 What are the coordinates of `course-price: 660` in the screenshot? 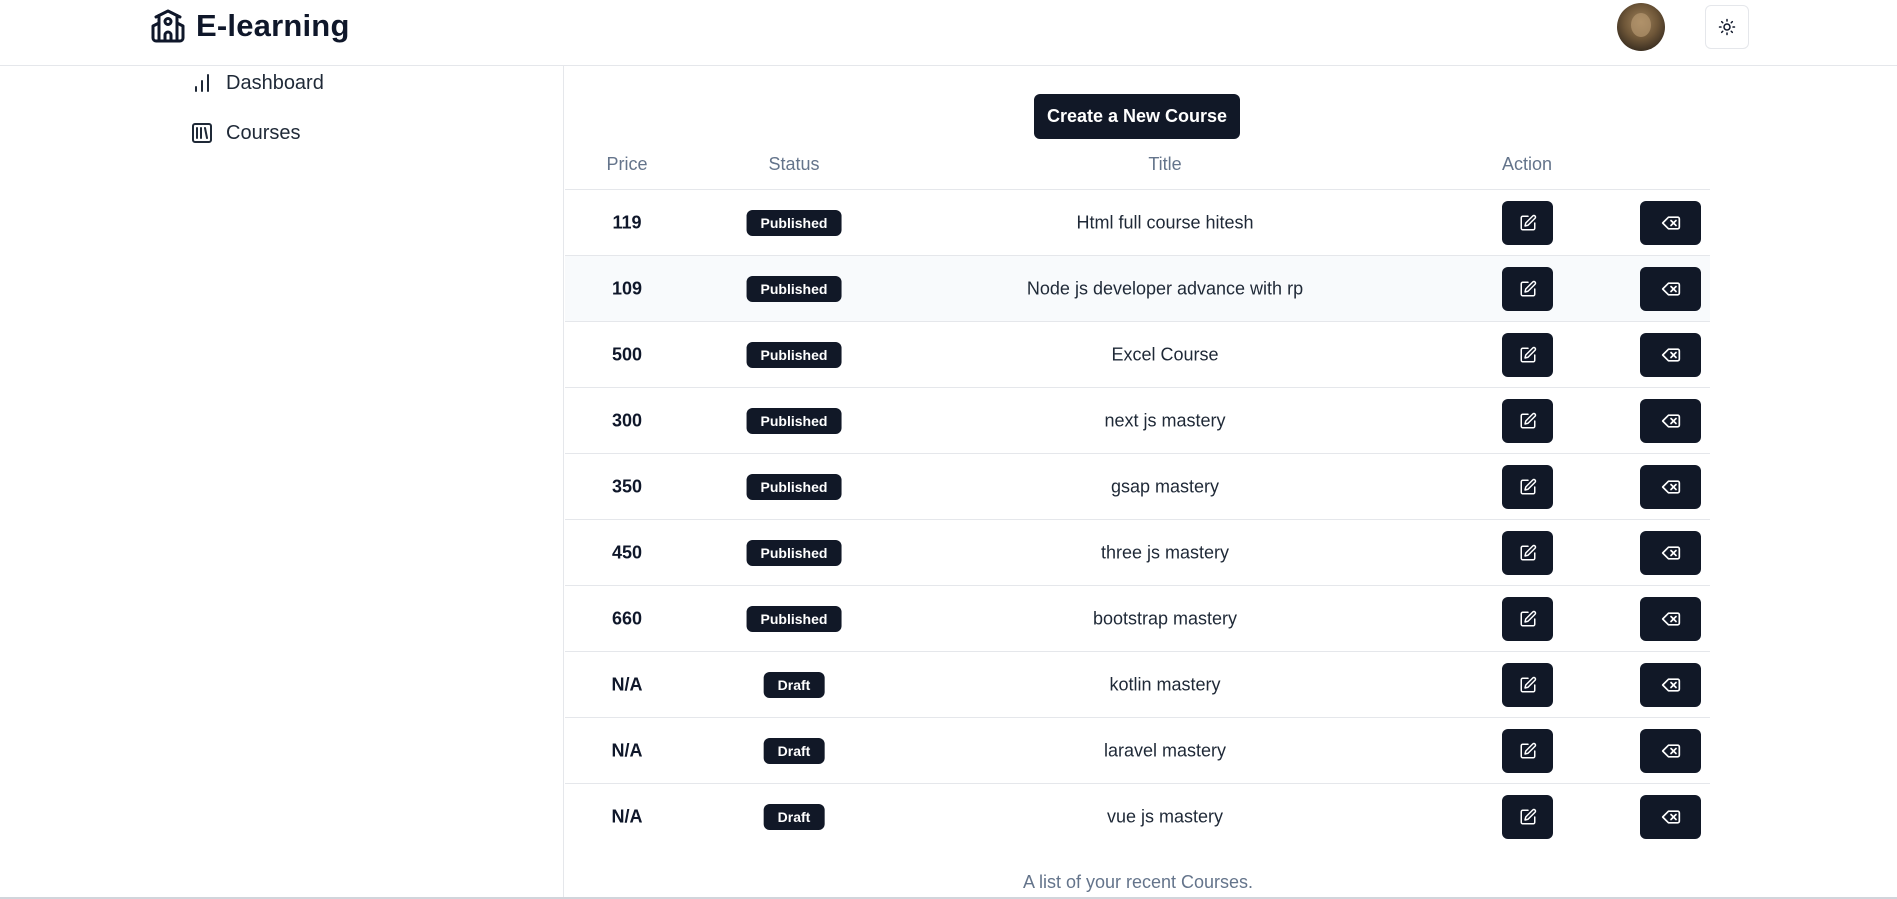 It's located at (627, 618).